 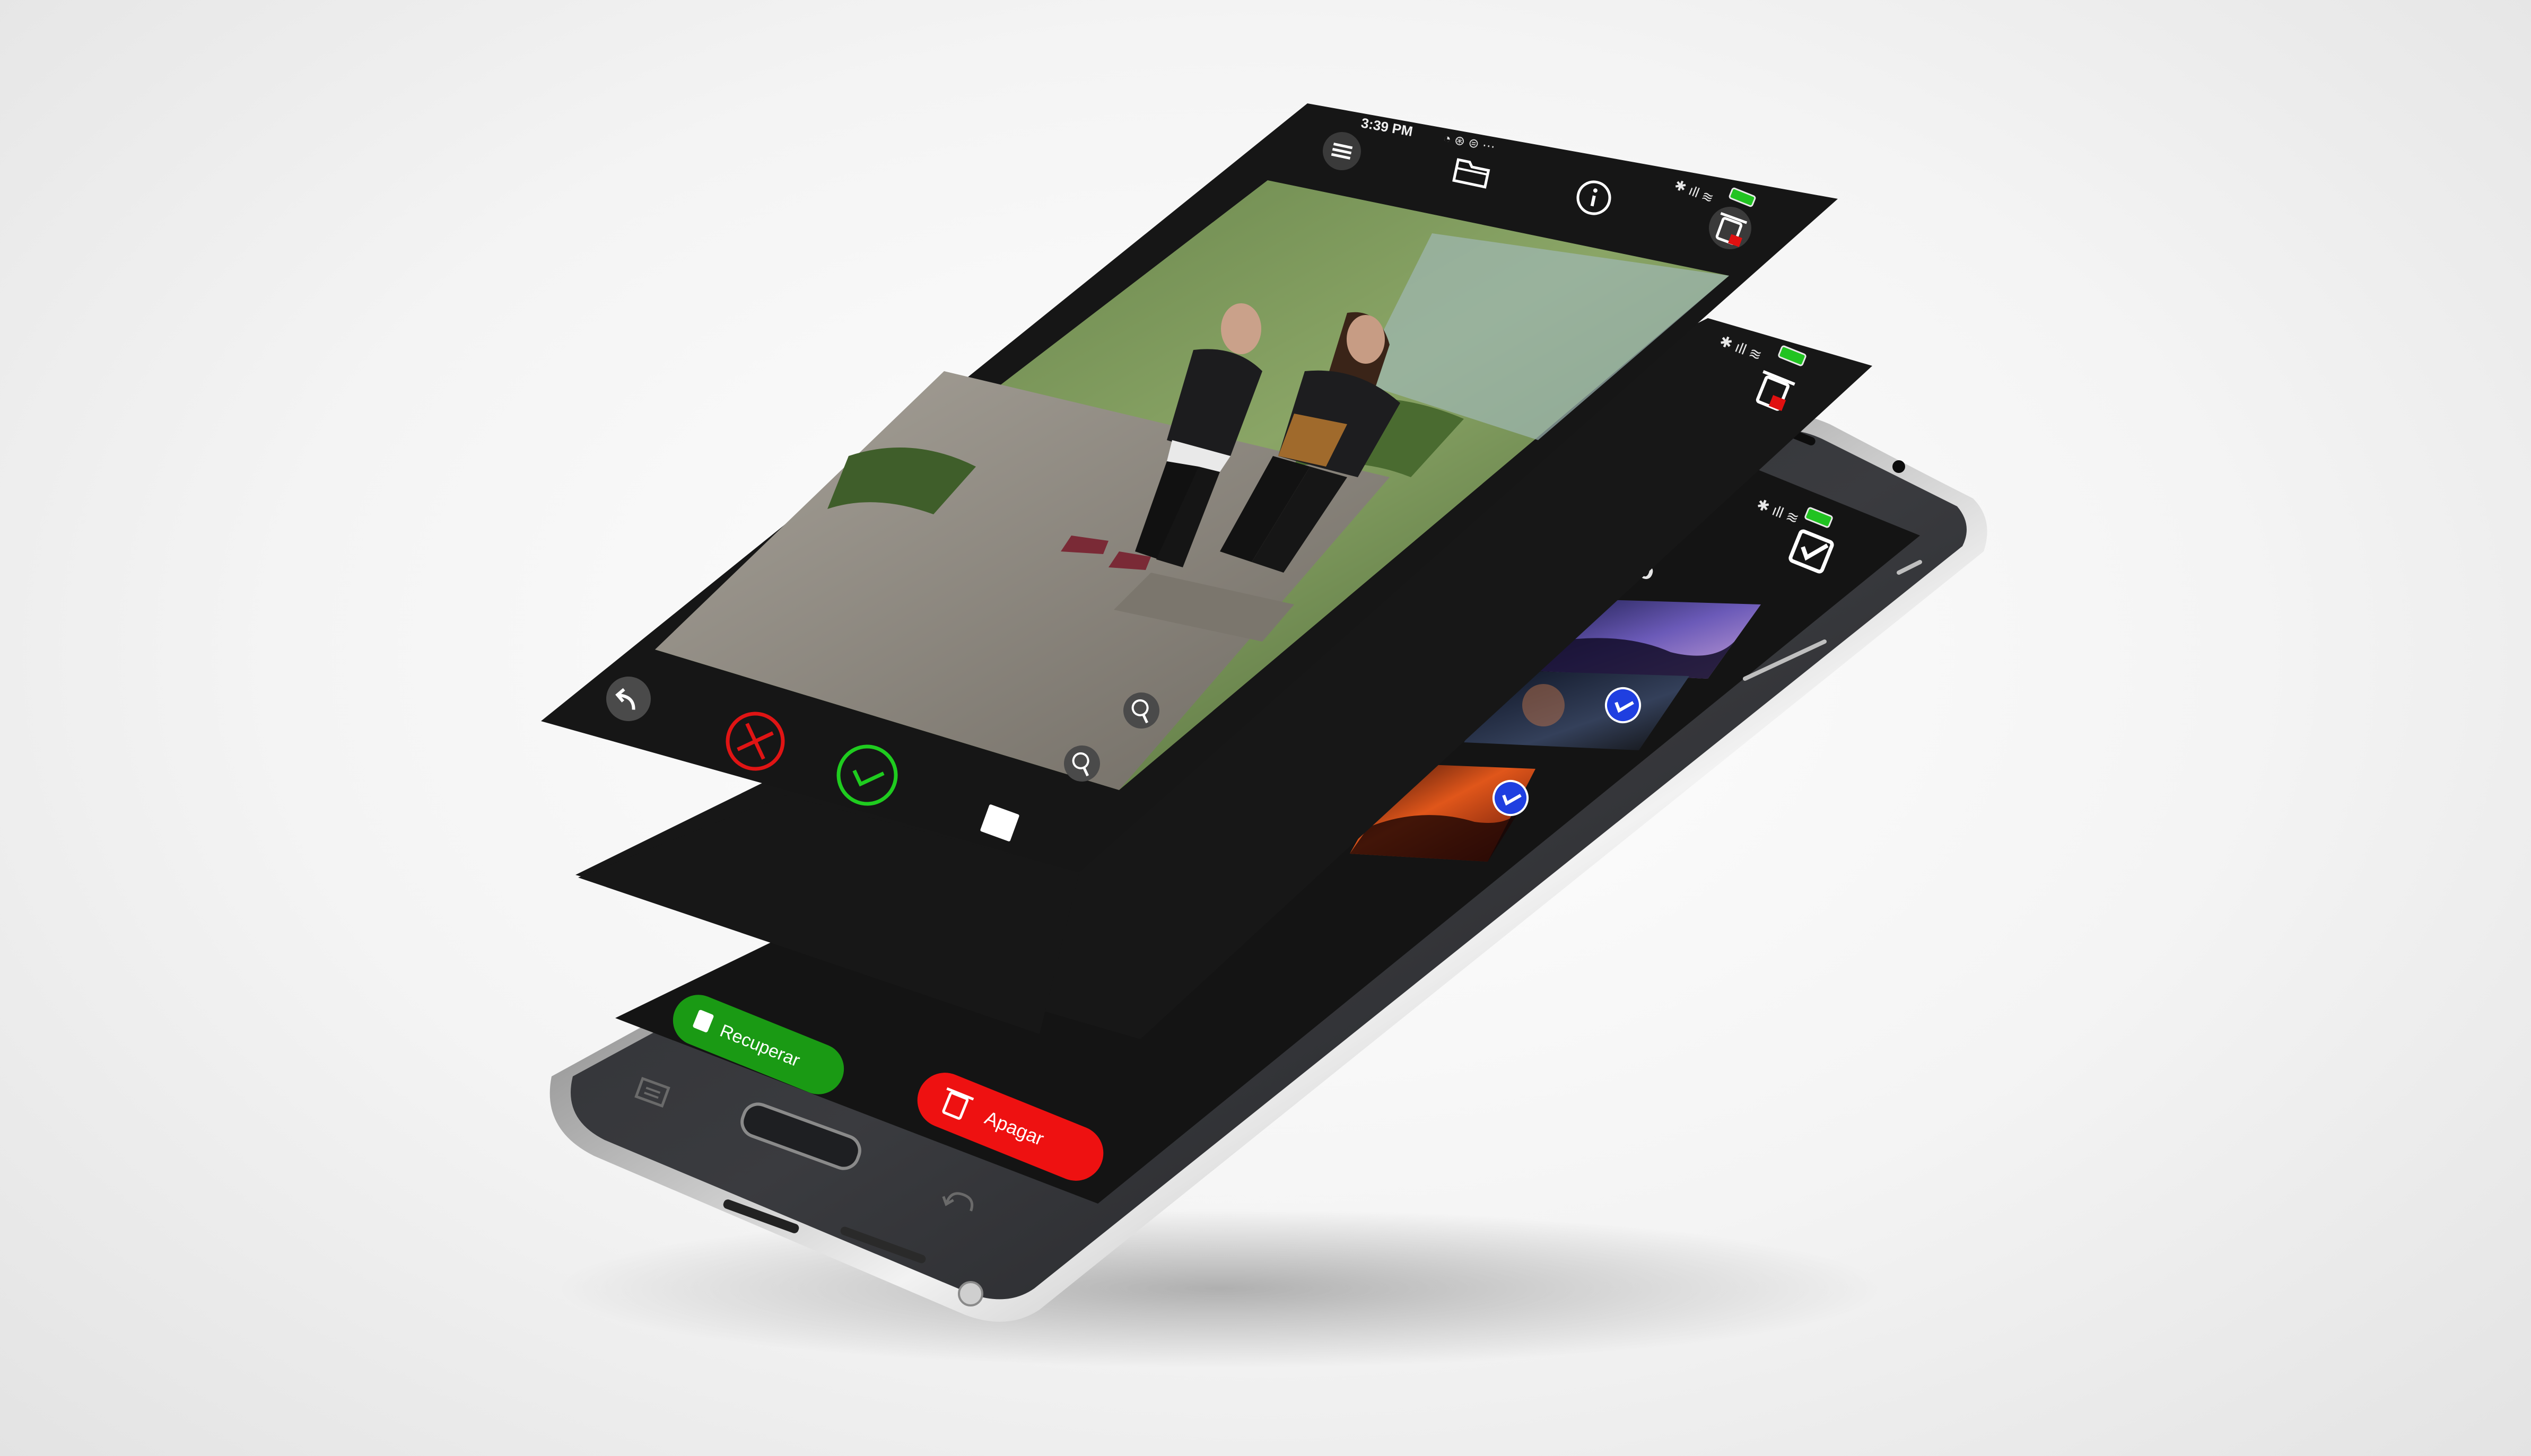 What do you see at coordinates (1220, 1288) in the screenshot?
I see `phone-shadow` at bounding box center [1220, 1288].